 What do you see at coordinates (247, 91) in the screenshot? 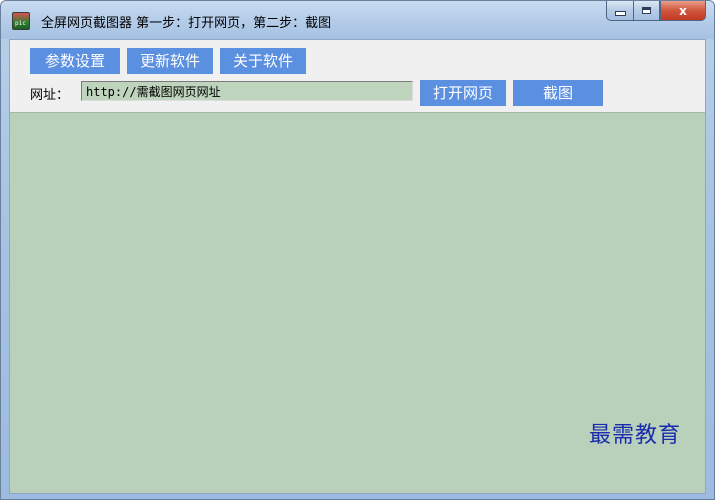
I see `url-input` at bounding box center [247, 91].